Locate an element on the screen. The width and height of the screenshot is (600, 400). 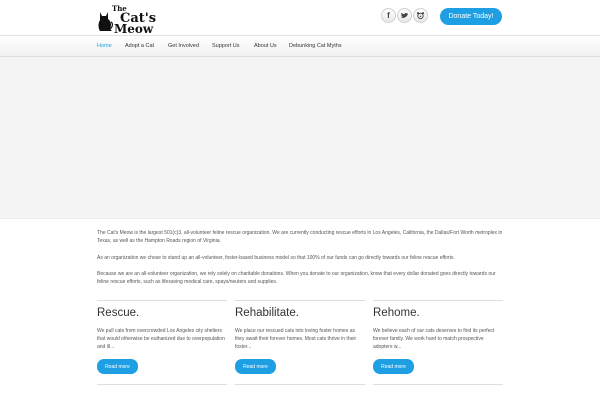
facebook-icon: f is located at coordinates (388, 15).